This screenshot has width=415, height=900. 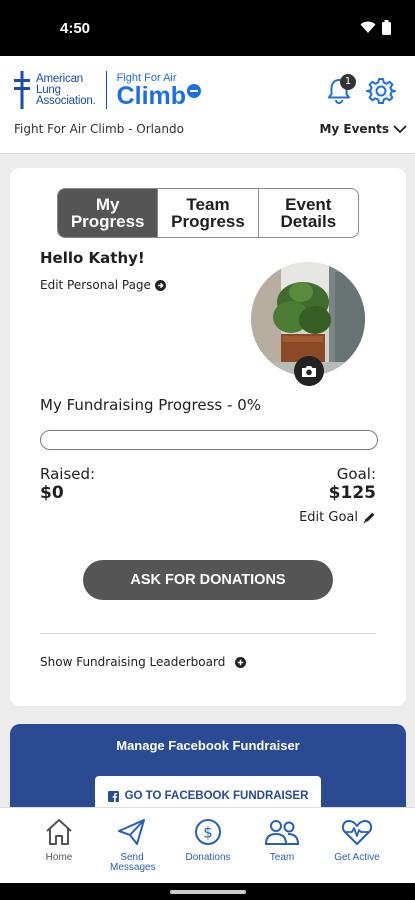 What do you see at coordinates (95, 285) in the screenshot?
I see `edit-personal-page-label: Edit Personal Page` at bounding box center [95, 285].